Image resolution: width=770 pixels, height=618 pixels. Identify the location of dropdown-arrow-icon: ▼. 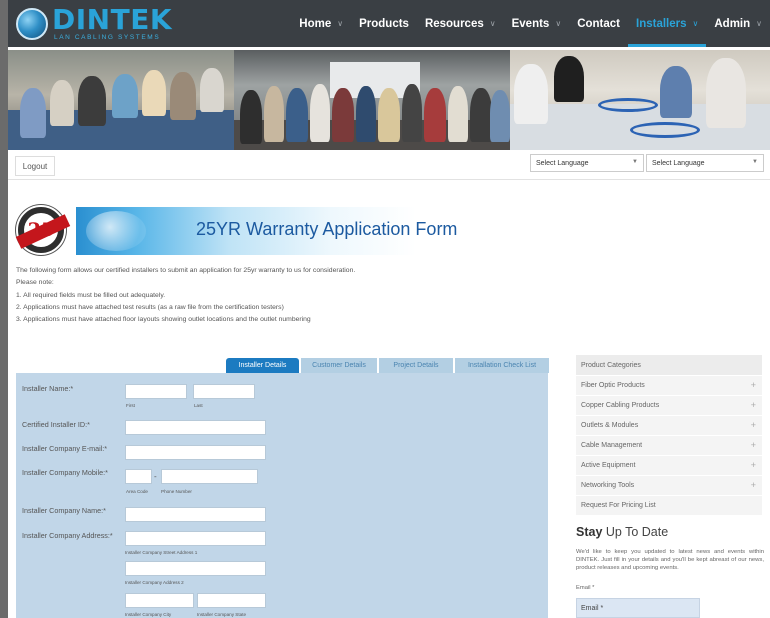
(755, 162).